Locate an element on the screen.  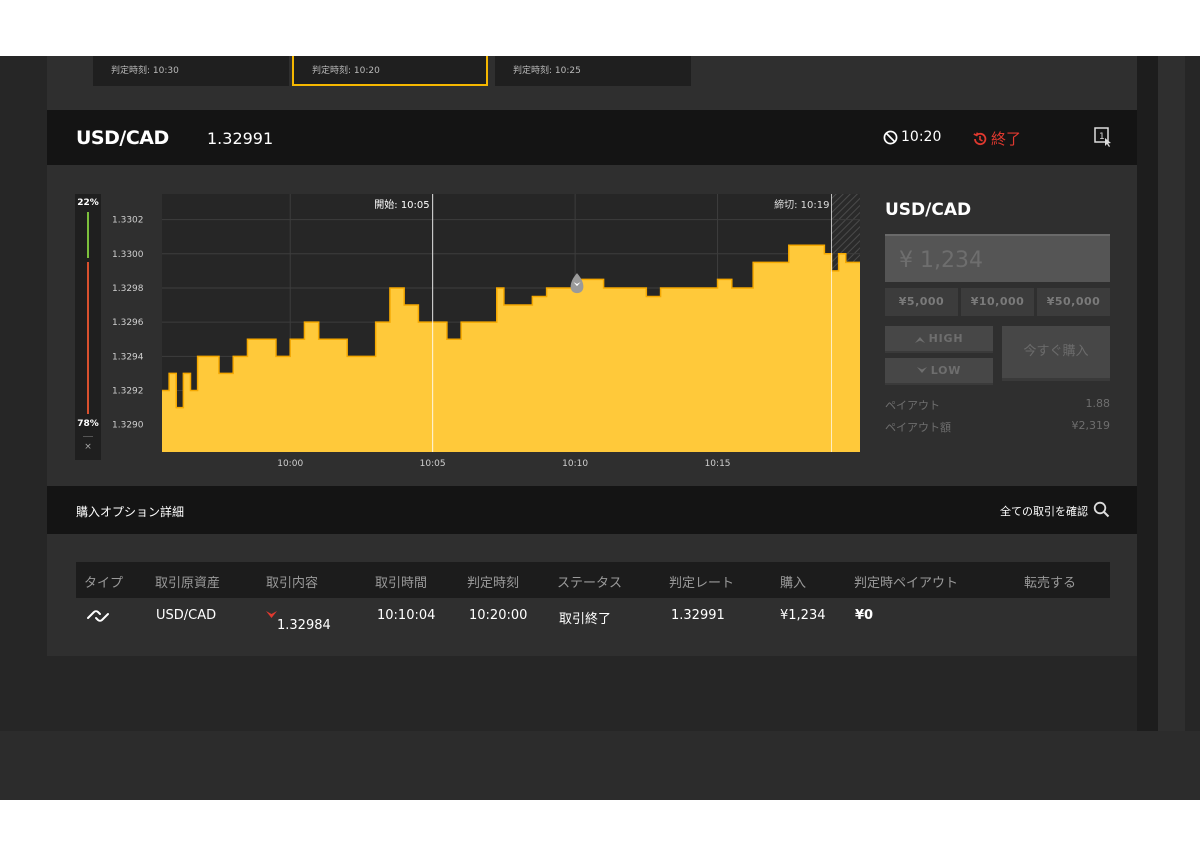
x-tick-label: 10:05 is located at coordinates (433, 464).